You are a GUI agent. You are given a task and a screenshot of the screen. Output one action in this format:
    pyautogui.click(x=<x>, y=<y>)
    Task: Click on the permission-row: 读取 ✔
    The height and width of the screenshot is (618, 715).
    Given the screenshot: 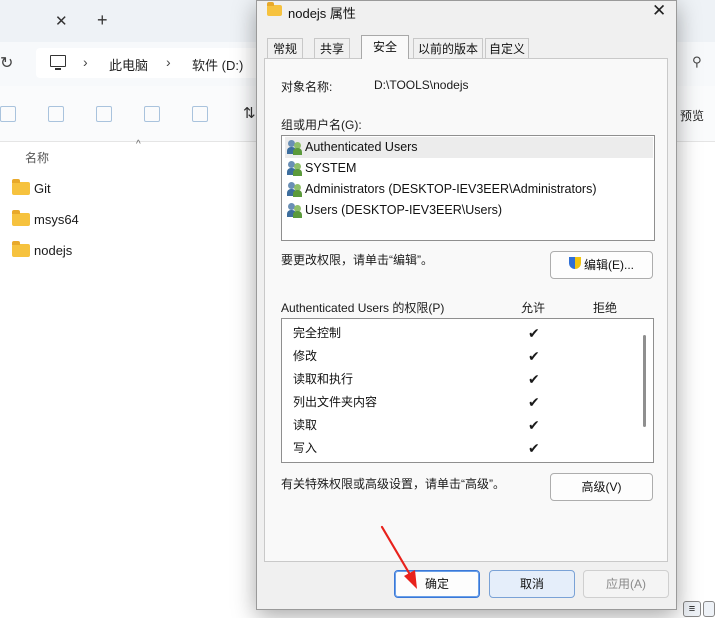 What is the action you would take?
    pyautogui.click(x=463, y=425)
    